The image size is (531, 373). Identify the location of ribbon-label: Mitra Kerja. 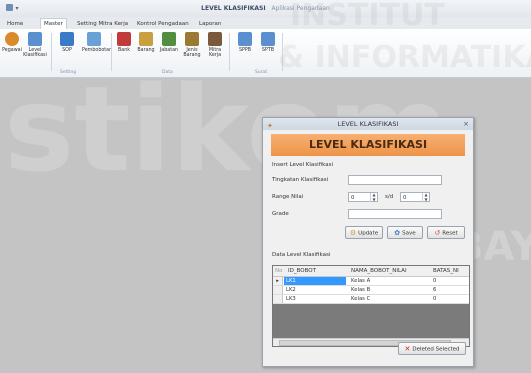
(215, 53).